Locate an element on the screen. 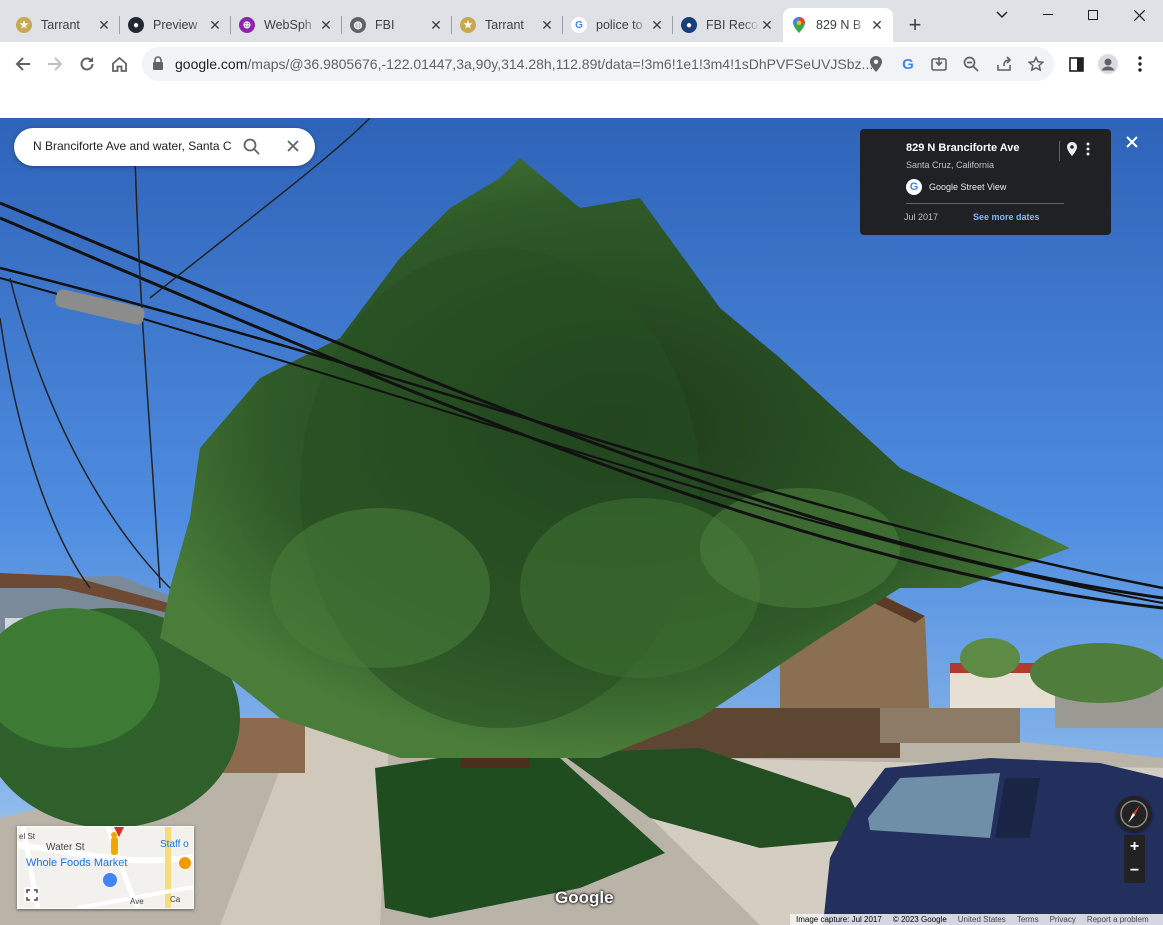 The height and width of the screenshot is (925, 1163). tab-title: FBI is located at coordinates (385, 25).